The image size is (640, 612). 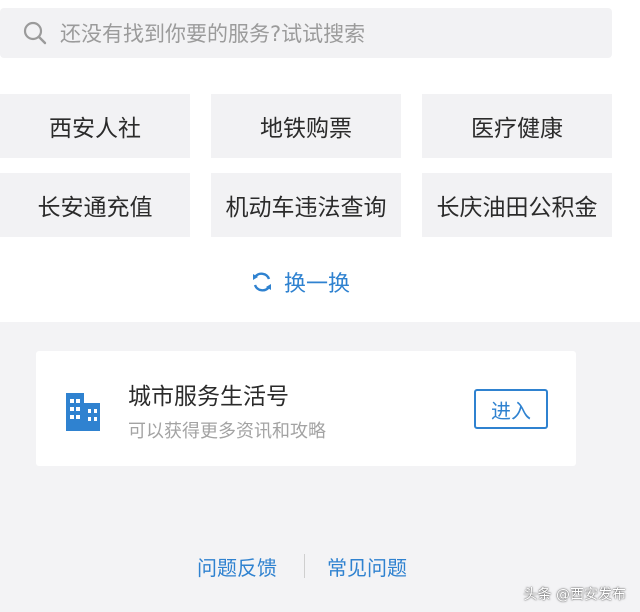 What do you see at coordinates (306, 126) in the screenshot?
I see `service-button-metro-ticket: 地铁购票` at bounding box center [306, 126].